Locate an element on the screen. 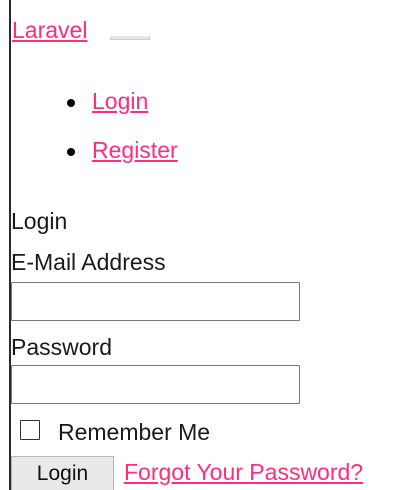  forgot-password-link: Forgot Your Password? is located at coordinates (243, 472).